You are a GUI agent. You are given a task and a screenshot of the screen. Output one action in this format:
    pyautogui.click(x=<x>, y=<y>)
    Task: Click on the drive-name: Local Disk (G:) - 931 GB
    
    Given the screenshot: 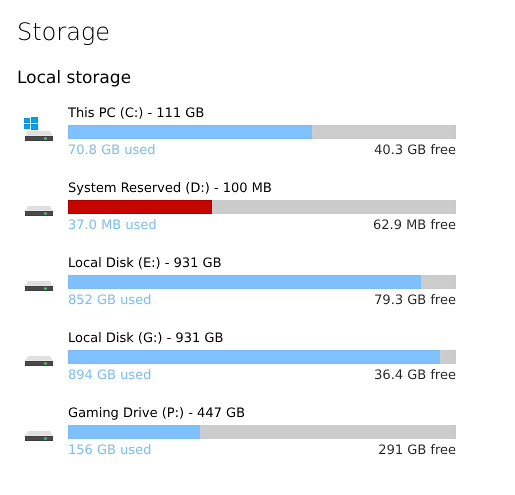 What is the action you would take?
    pyautogui.click(x=146, y=338)
    